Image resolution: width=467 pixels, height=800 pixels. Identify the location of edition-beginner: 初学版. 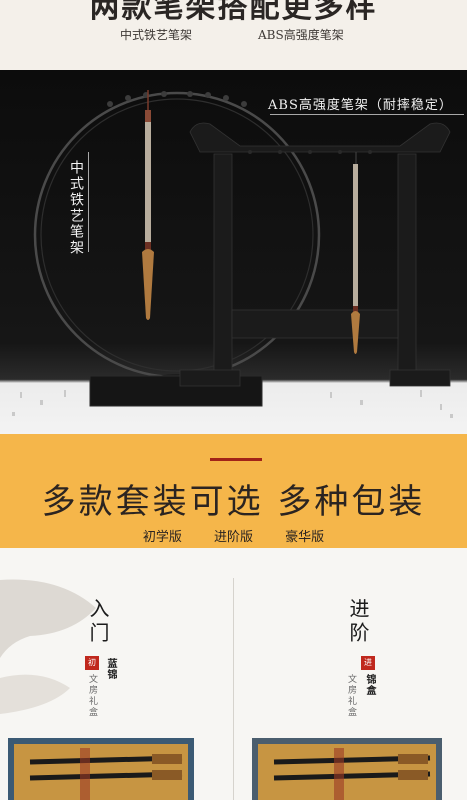
(162, 537).